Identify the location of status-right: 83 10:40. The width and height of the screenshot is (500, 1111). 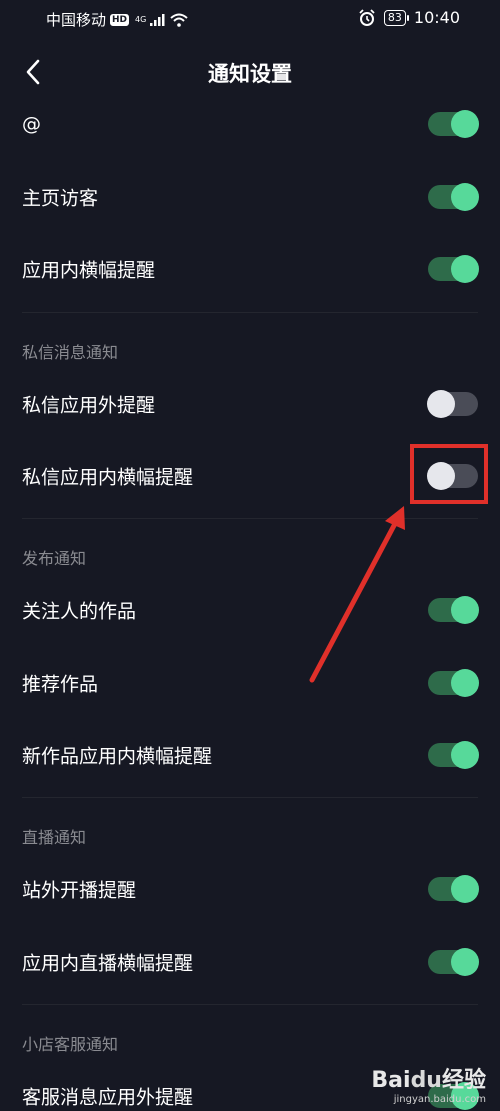
(409, 17).